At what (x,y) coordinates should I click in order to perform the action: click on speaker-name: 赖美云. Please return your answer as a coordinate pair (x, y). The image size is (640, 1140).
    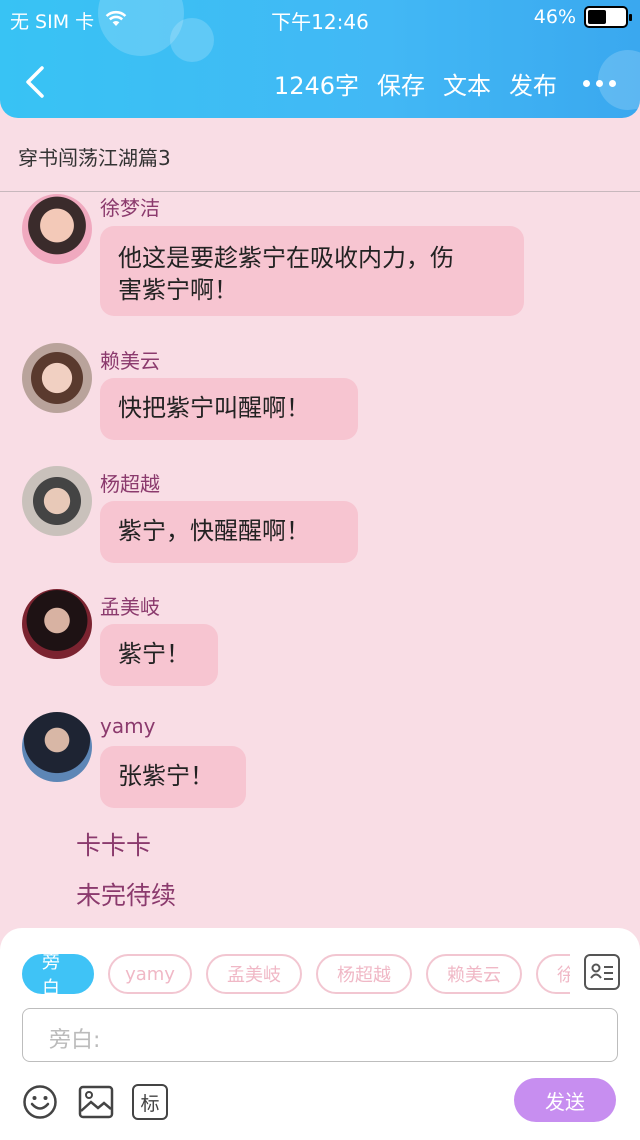
    Looking at the image, I should click on (130, 361).